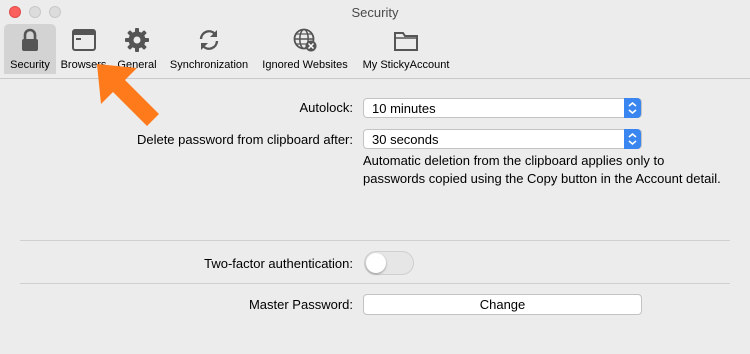 The image size is (750, 354). Describe the element at coordinates (244, 139) in the screenshot. I see `clipboard-label: Delete password from clipboard after:` at that location.